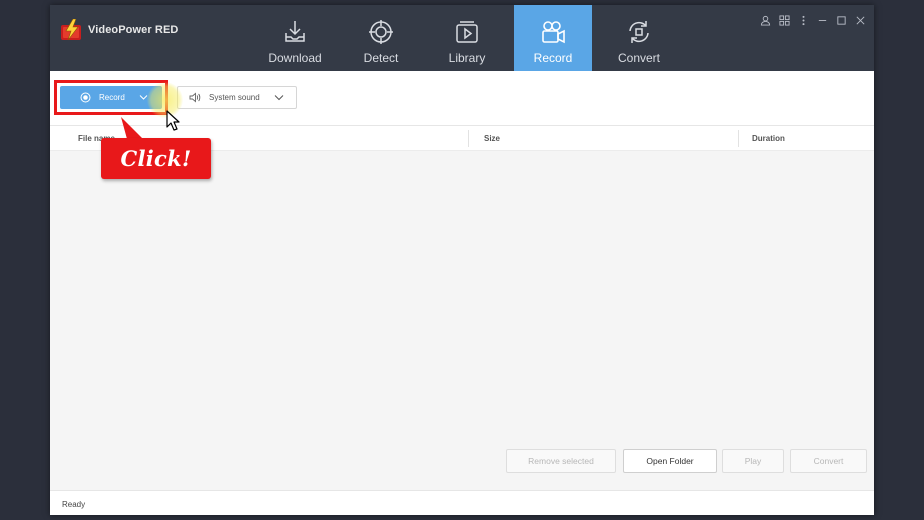 Image resolution: width=924 pixels, height=520 pixels. I want to click on callout-text: Click!, so click(156, 158).